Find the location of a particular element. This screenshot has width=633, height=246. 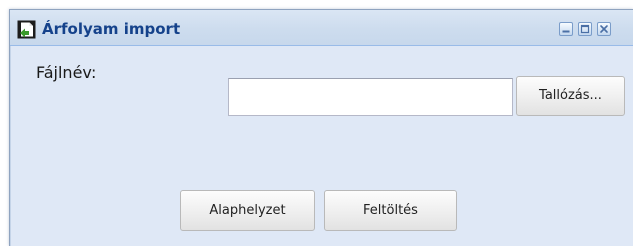

maximize-icon is located at coordinates (585, 29).